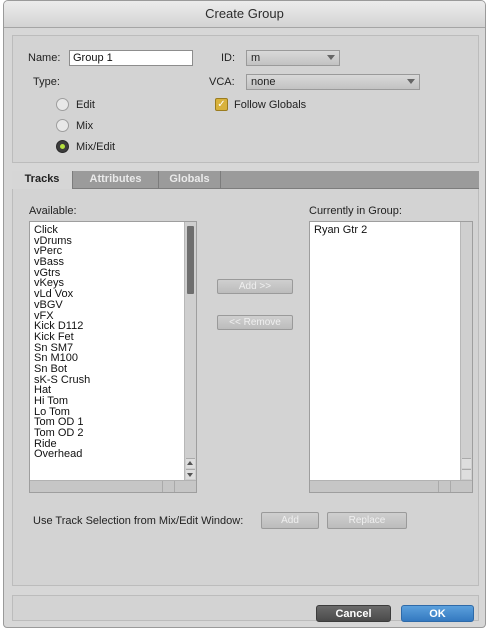 Image resolution: width=490 pixels, height=633 pixels. What do you see at coordinates (391, 486) in the screenshot?
I see `group-horizontal-scrollbar` at bounding box center [391, 486].